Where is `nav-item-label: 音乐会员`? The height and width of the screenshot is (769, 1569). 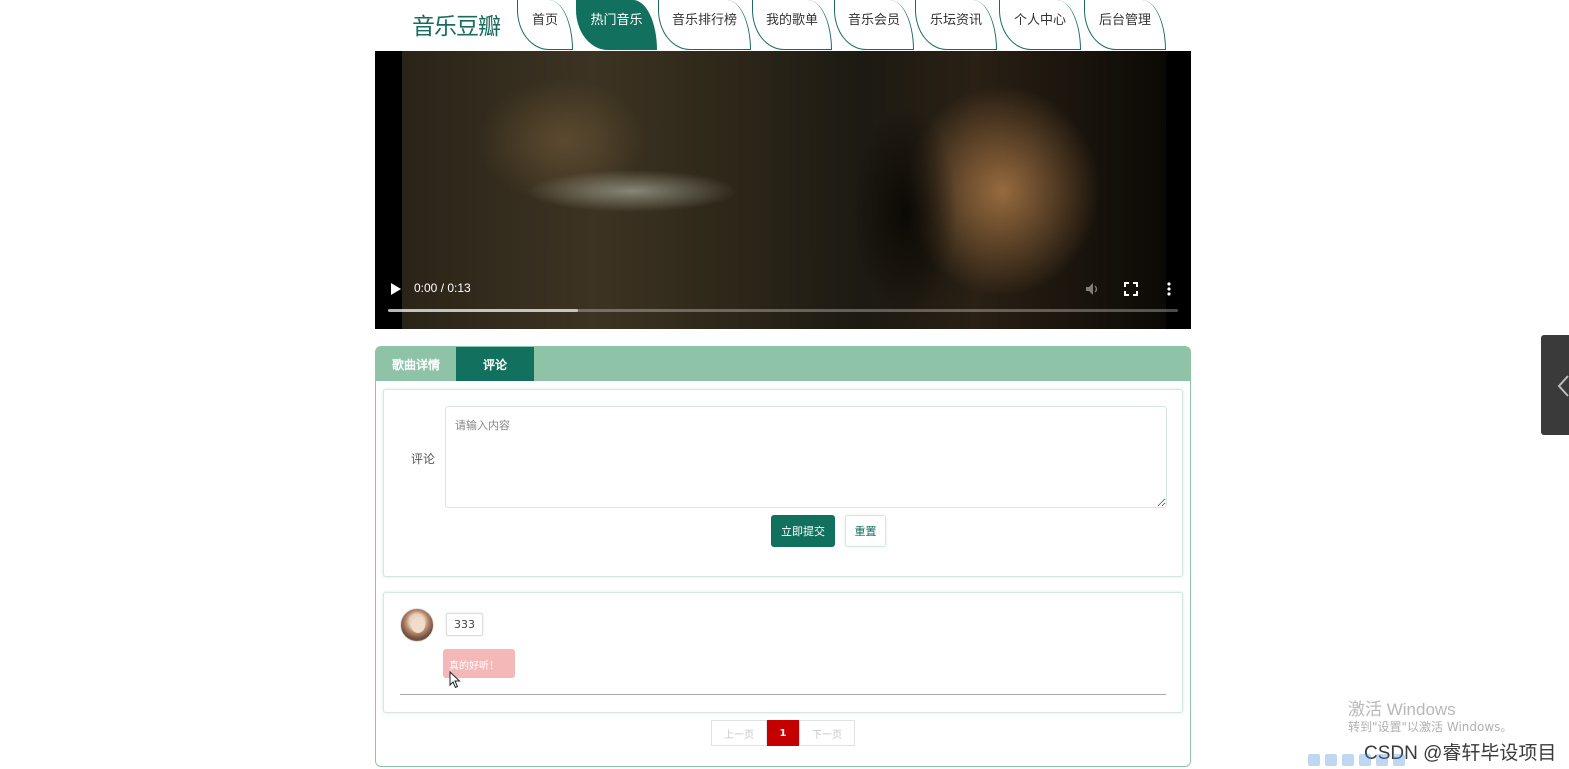 nav-item-label: 音乐会员 is located at coordinates (873, 20).